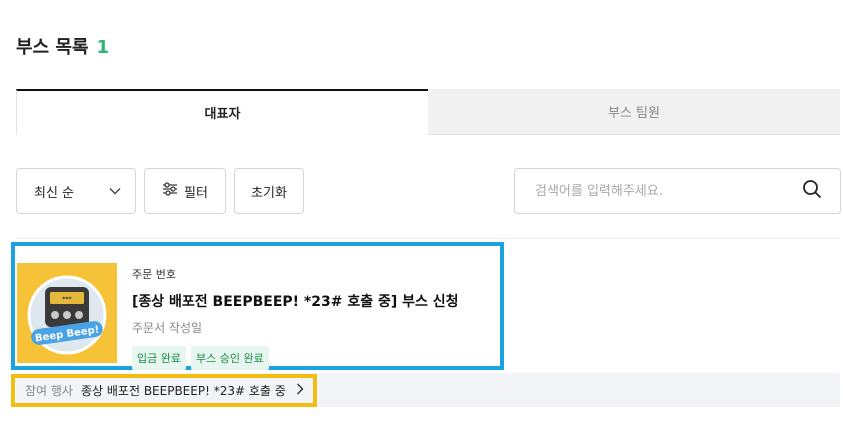  I want to click on search-box, so click(677, 191).